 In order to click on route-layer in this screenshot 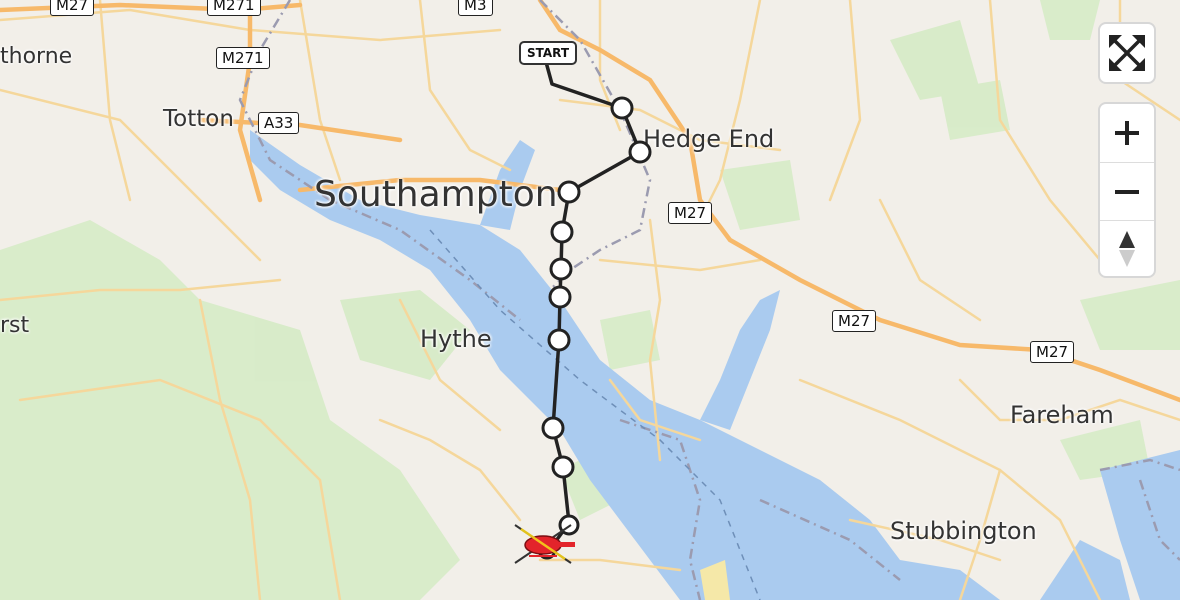, I will do `click(583, 312)`.